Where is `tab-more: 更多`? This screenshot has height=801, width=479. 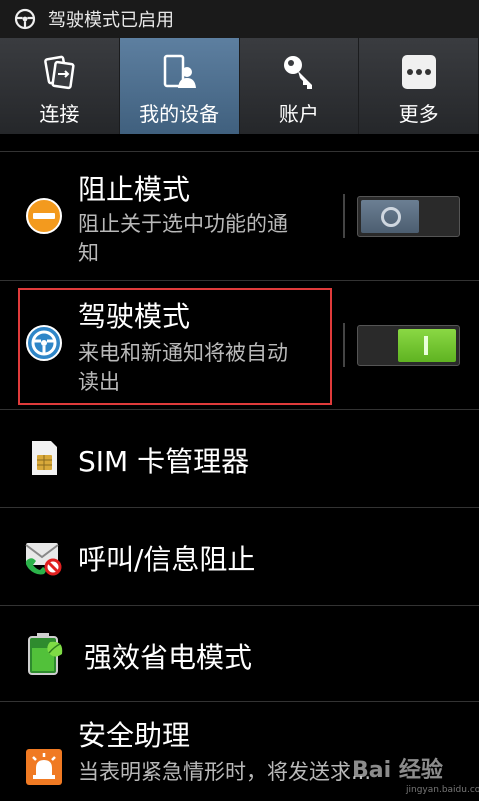 tab-more: 更多 is located at coordinates (419, 86).